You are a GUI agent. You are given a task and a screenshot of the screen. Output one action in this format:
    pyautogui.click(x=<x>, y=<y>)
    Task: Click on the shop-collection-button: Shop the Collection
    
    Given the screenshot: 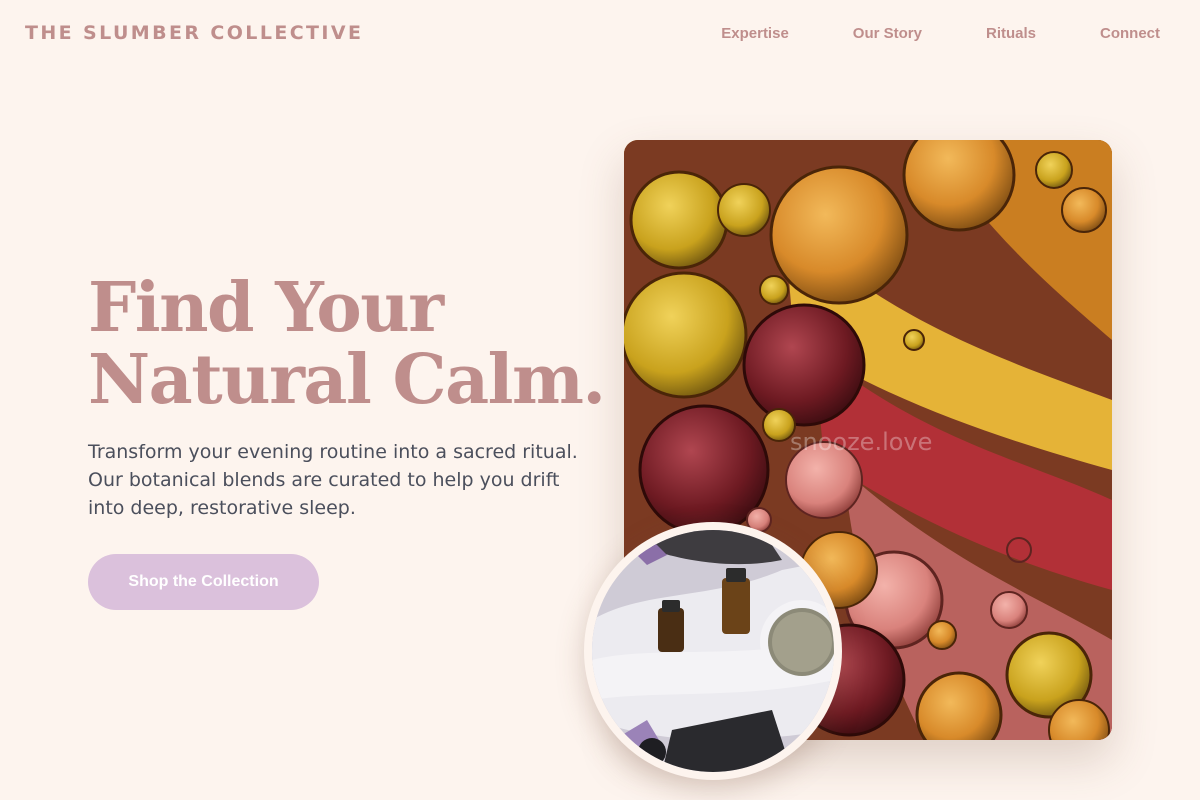 What is the action you would take?
    pyautogui.click(x=203, y=582)
    